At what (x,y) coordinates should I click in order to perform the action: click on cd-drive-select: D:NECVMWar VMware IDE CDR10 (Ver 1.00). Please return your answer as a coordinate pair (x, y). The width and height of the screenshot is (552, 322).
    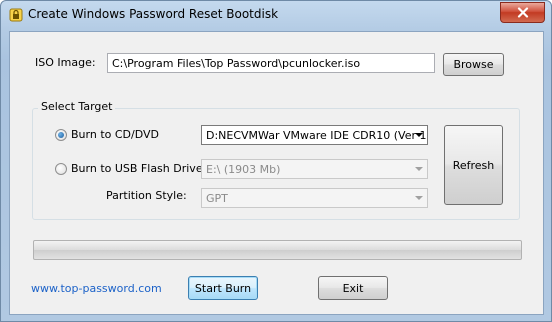
    Looking at the image, I should click on (314, 135).